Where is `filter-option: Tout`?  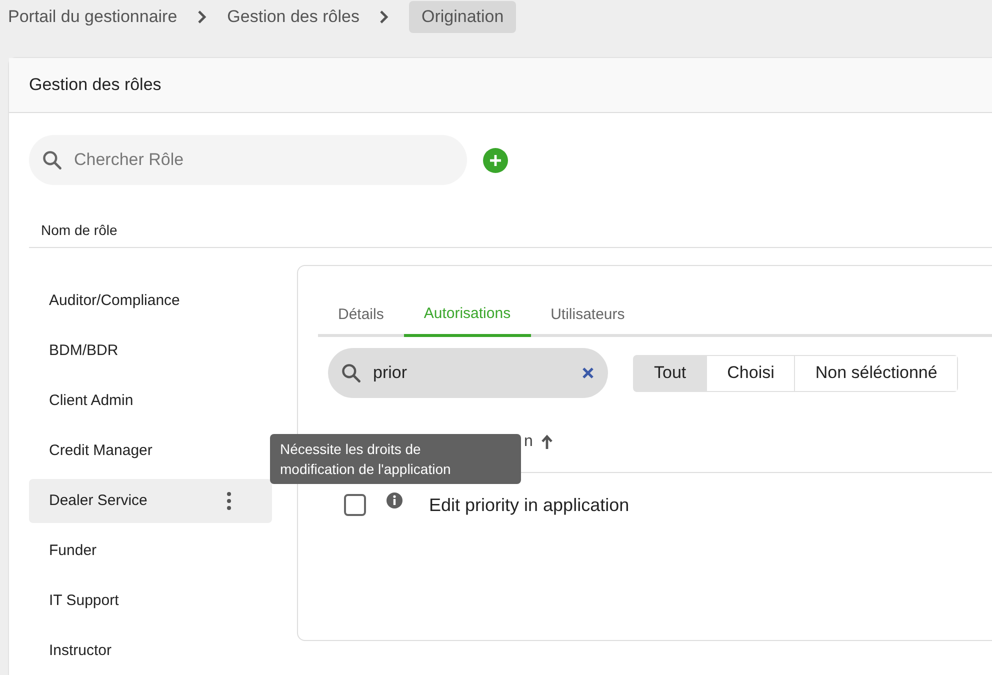 filter-option: Tout is located at coordinates (670, 373).